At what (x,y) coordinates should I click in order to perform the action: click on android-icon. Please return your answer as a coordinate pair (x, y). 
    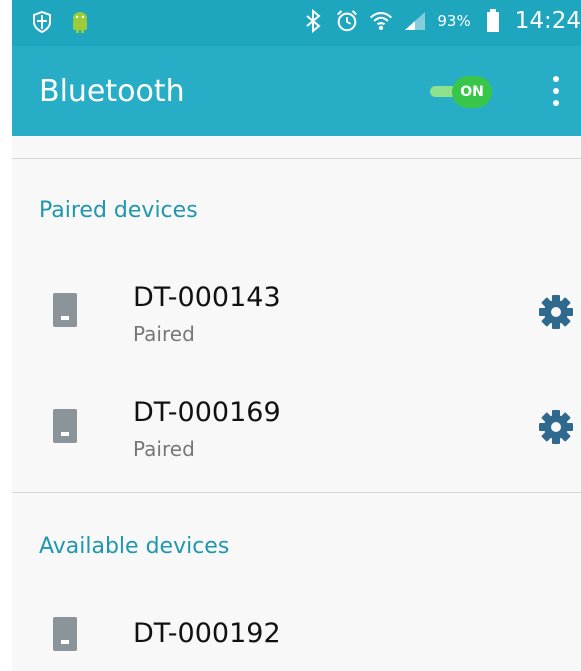
    Looking at the image, I should click on (80, 22).